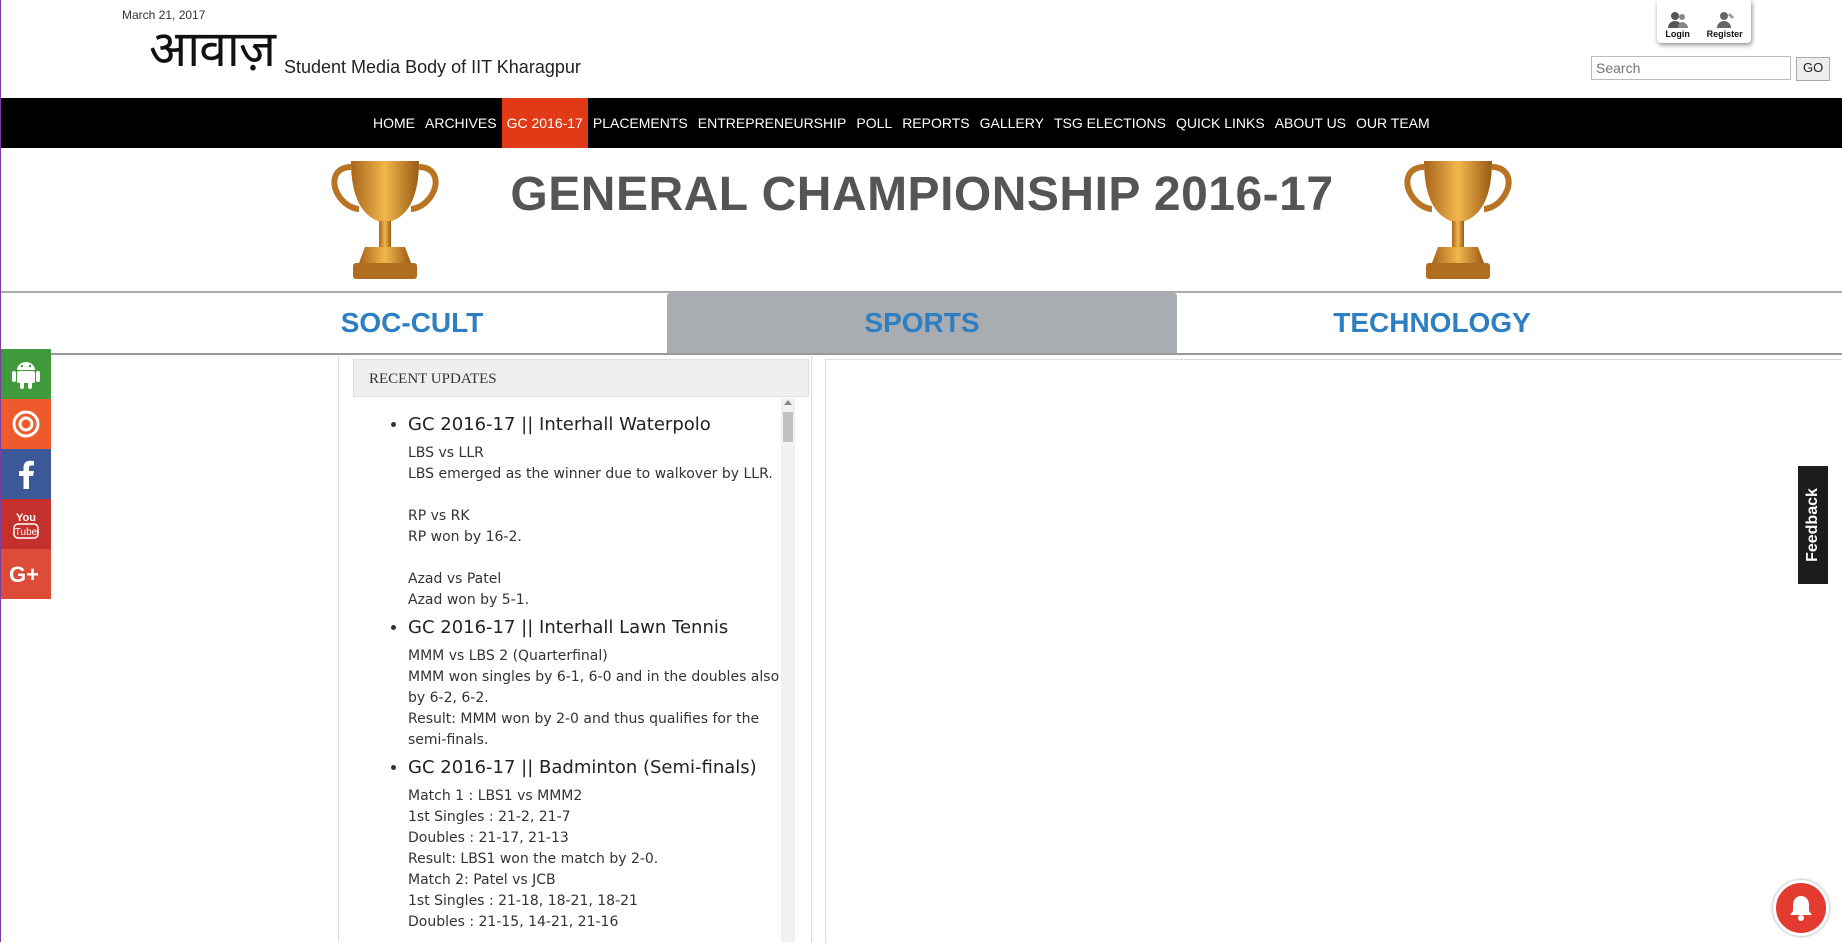  I want to click on register-label: Register, so click(1724, 34).